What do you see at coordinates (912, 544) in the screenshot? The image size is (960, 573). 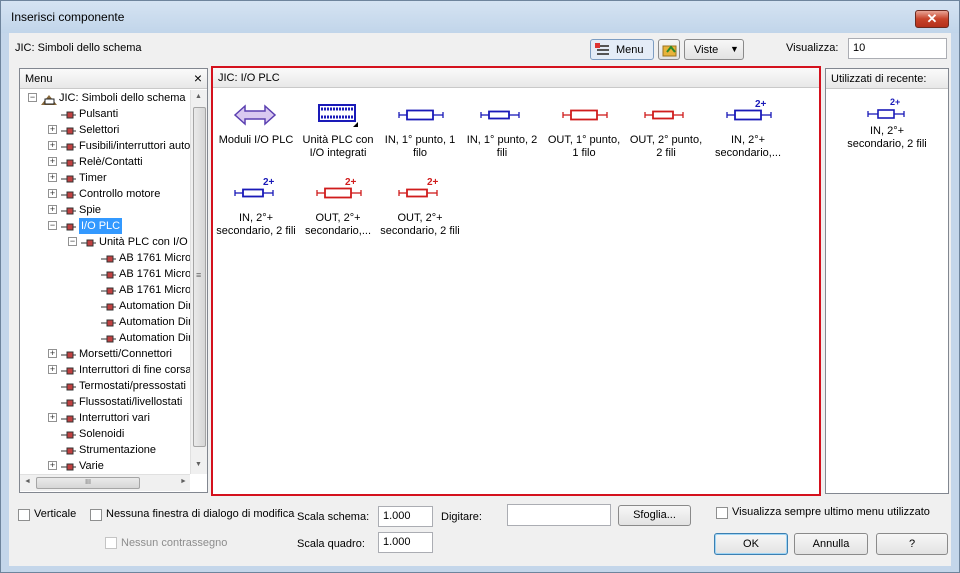 I see `help-button: ?` at bounding box center [912, 544].